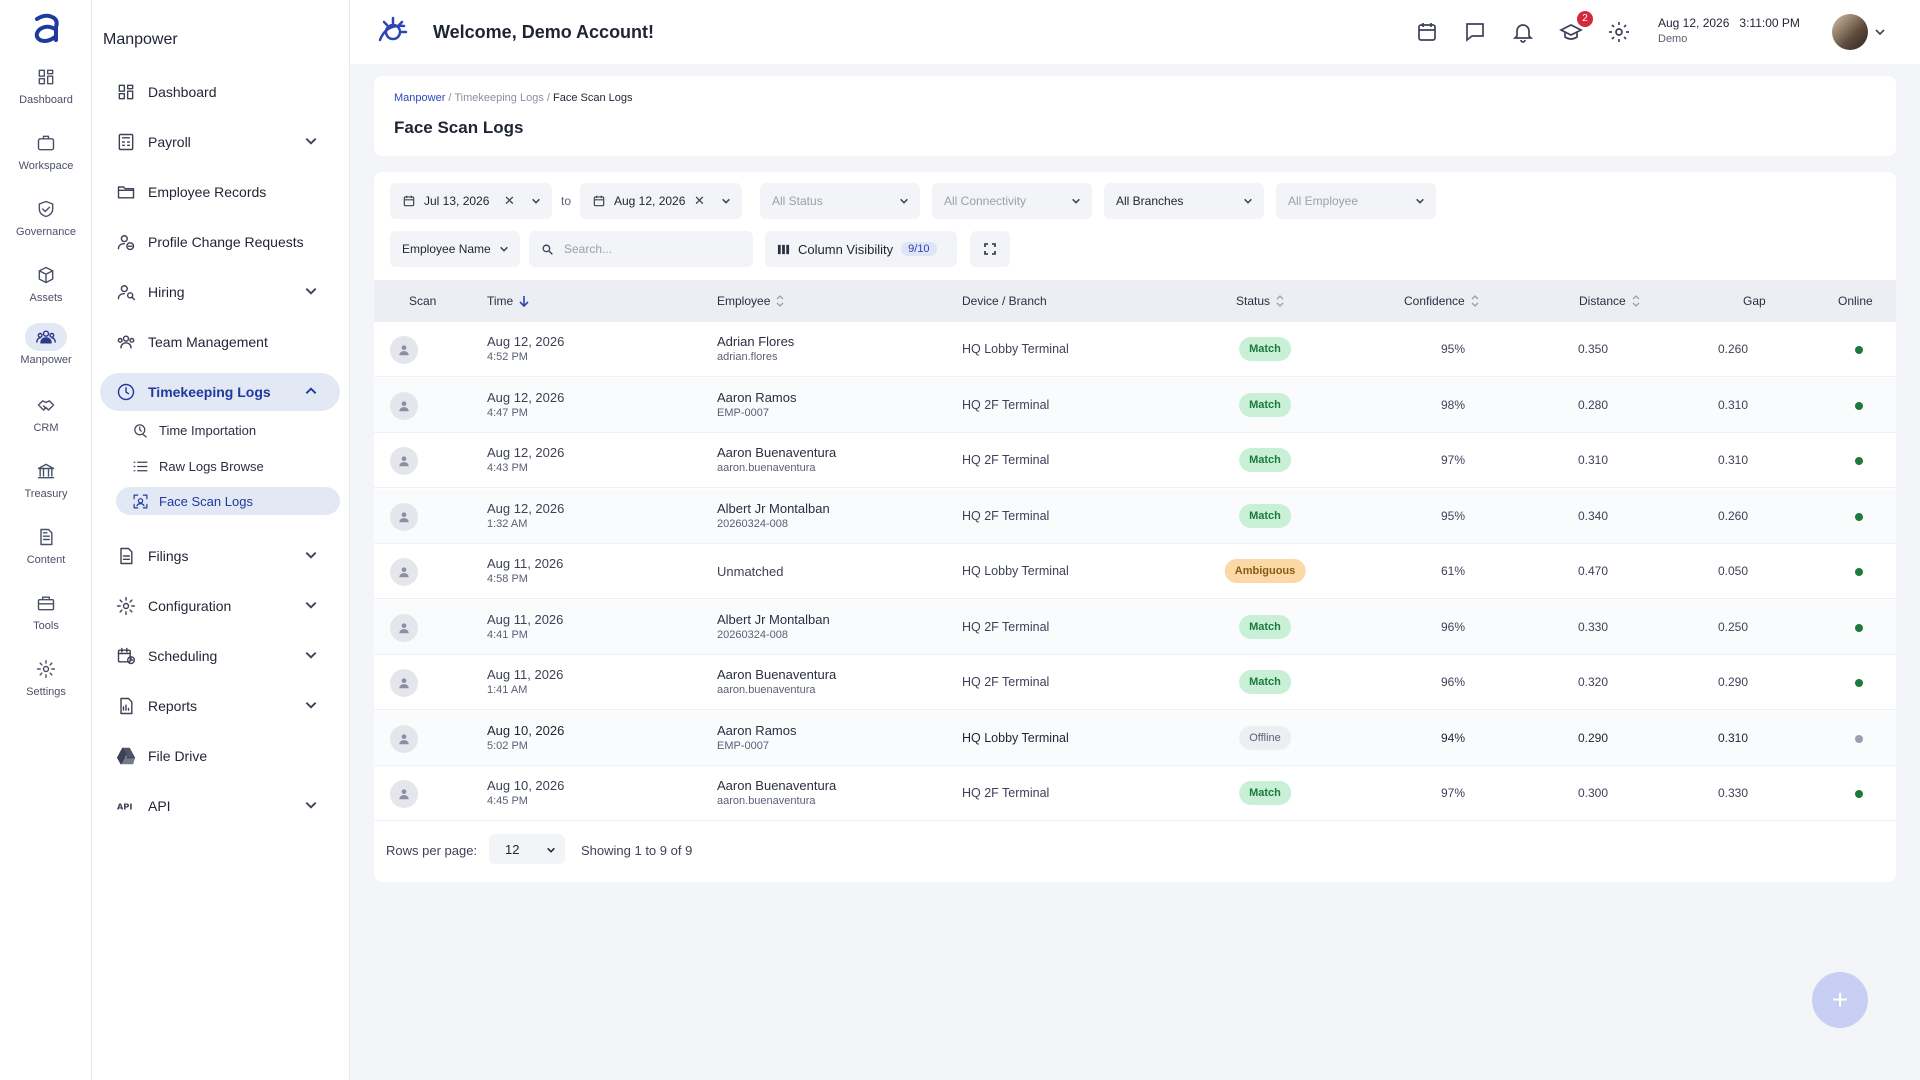 This screenshot has height=1080, width=1920. I want to click on fullscreen-button, so click(990, 249).